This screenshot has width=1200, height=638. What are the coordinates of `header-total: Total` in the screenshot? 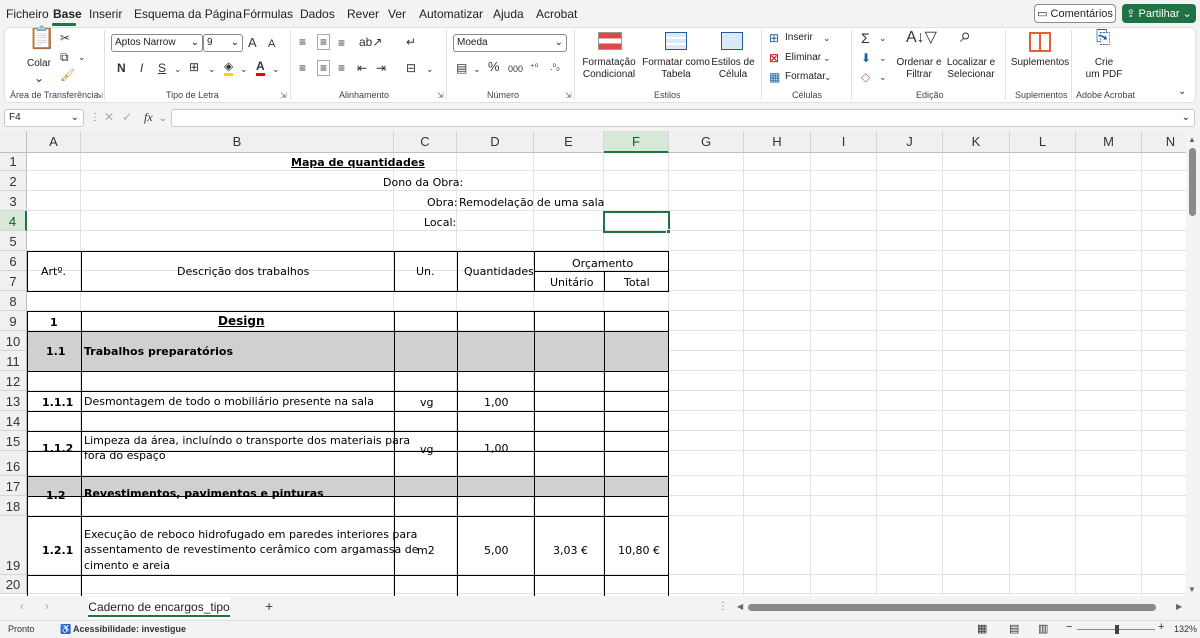 It's located at (637, 282).